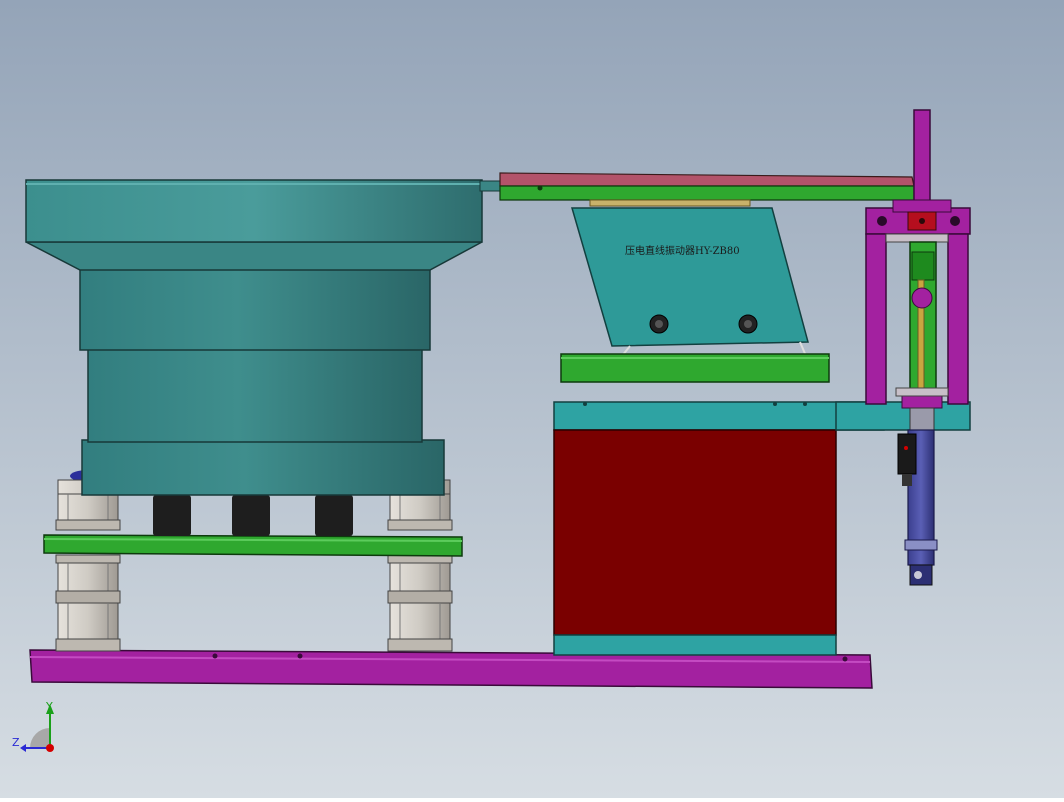 The image size is (1064, 802). Describe the element at coordinates (88, 561) in the screenshot. I see `left-nut-stack` at that location.